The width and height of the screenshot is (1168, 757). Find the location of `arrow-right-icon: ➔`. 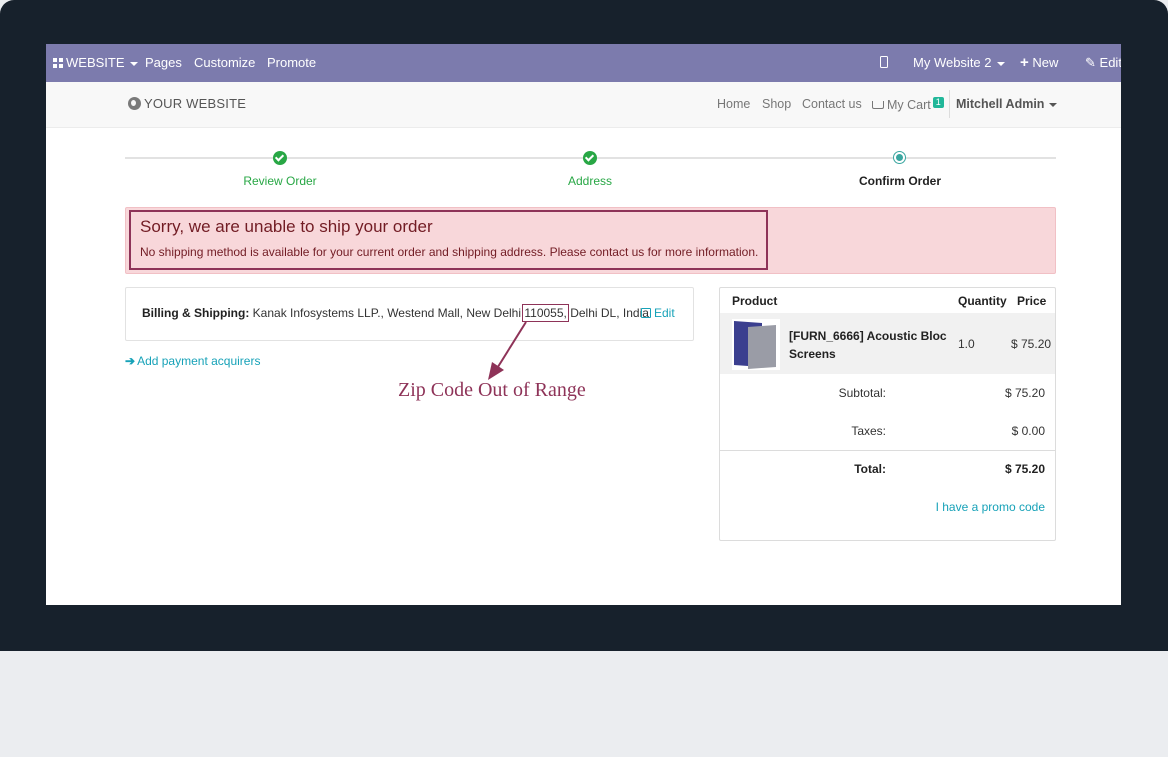

arrow-right-icon: ➔ is located at coordinates (130, 361).